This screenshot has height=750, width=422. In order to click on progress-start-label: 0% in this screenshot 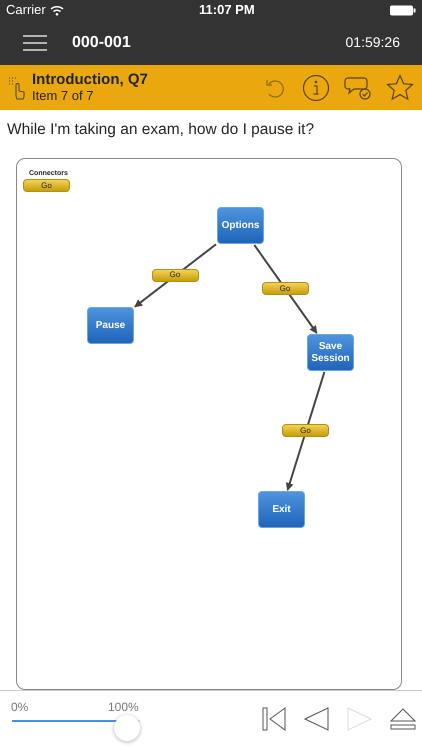, I will do `click(19, 707)`.